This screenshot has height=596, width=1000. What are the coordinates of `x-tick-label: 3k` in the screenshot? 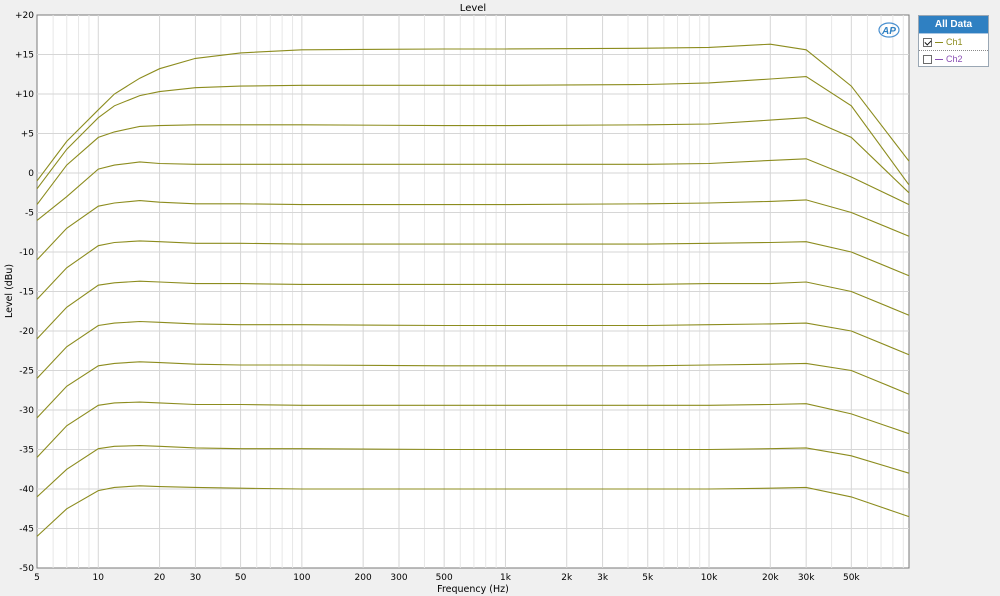 It's located at (603, 578).